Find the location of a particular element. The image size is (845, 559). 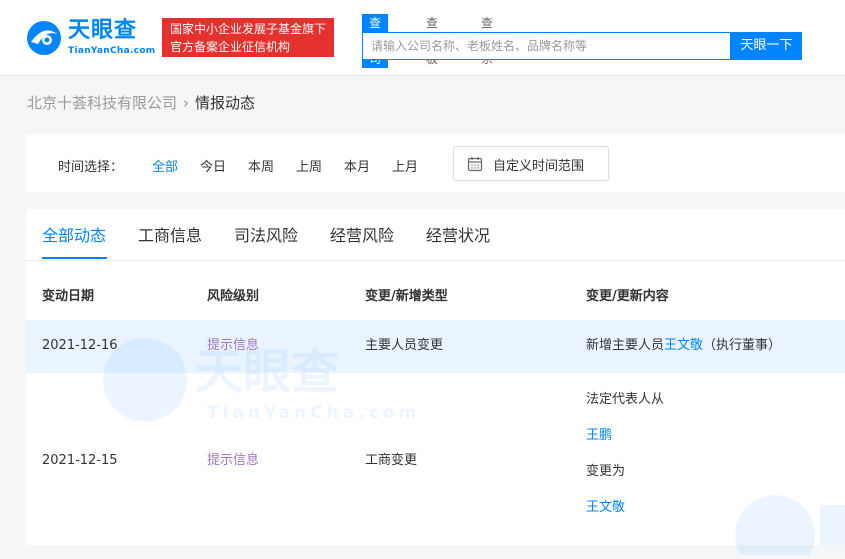

search-input is located at coordinates (545, 46).